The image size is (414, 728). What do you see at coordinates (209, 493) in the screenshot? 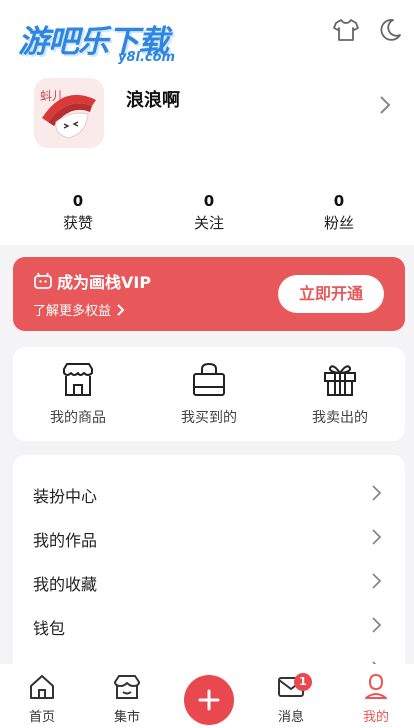
I see `menu-item-dressup: 装扮中心` at bounding box center [209, 493].